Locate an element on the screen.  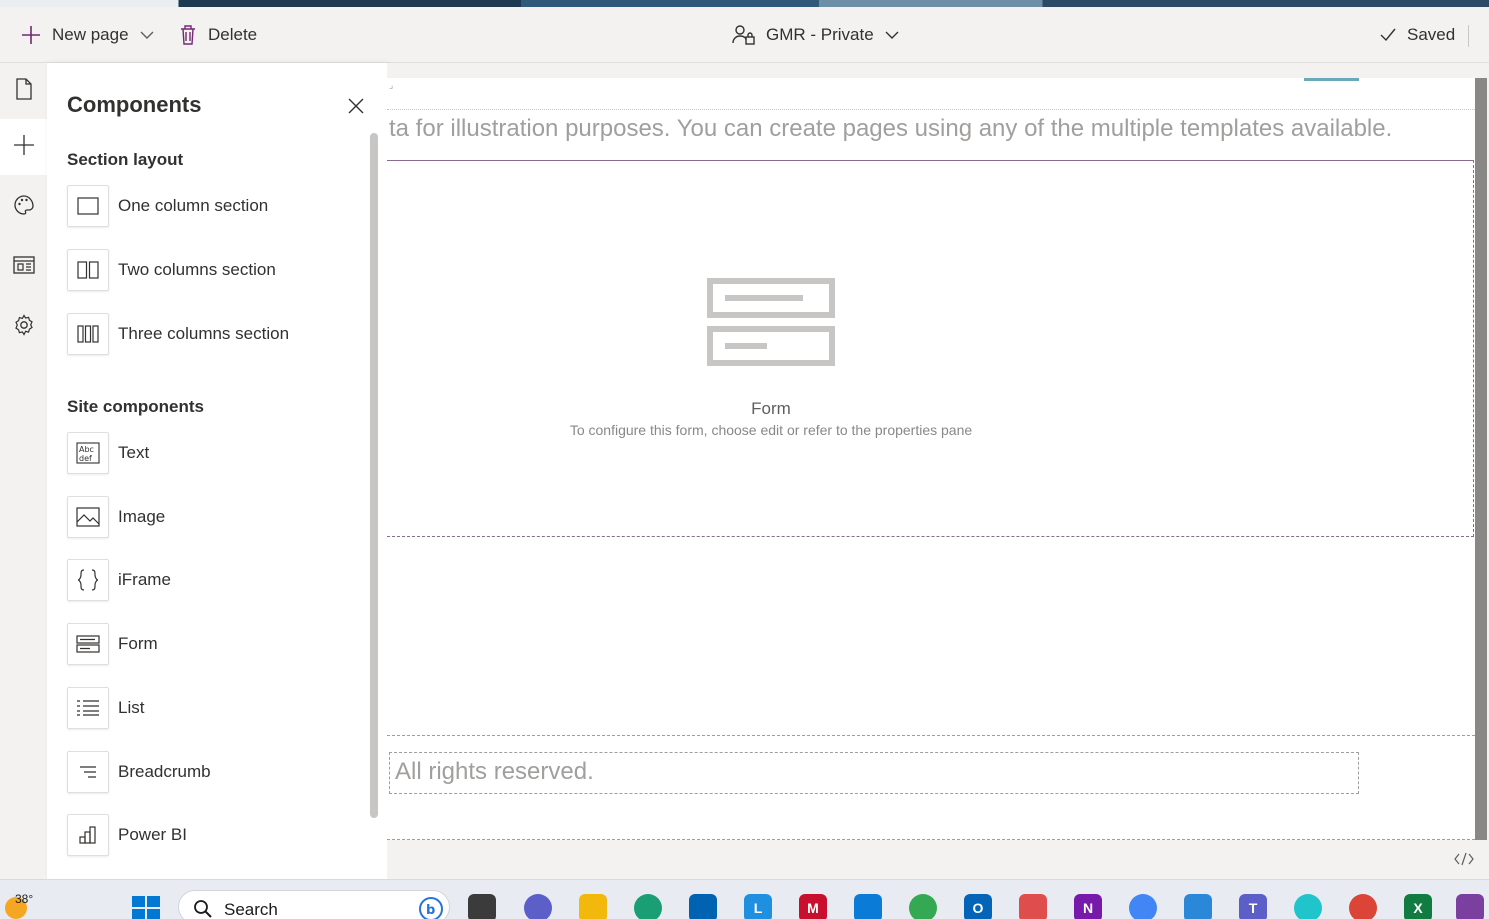
component-label: List is located at coordinates (131, 707).